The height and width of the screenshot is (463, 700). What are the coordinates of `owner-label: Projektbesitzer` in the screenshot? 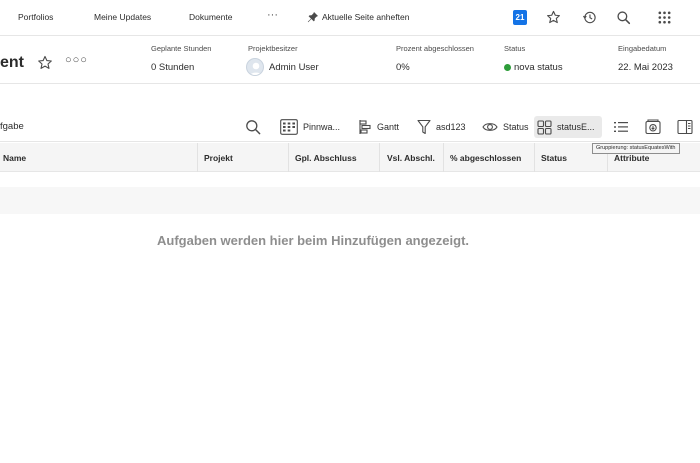 It's located at (273, 48).